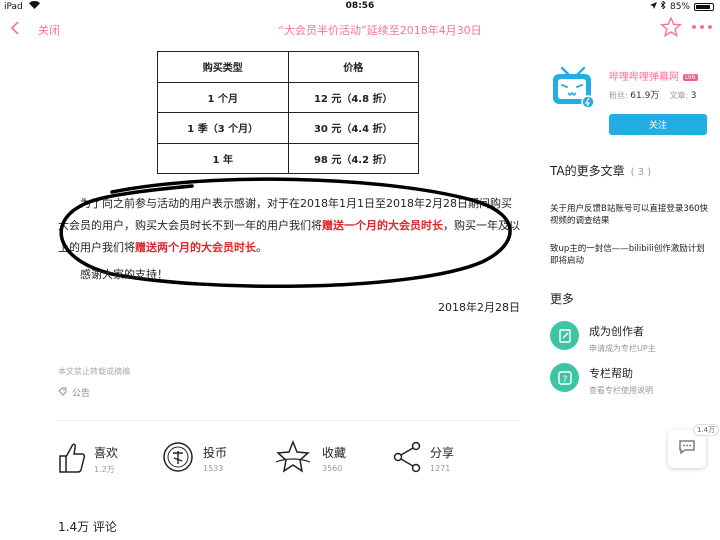 Image resolution: width=720 pixels, height=540 pixels. I want to click on item-title: 成为创作者, so click(616, 331).